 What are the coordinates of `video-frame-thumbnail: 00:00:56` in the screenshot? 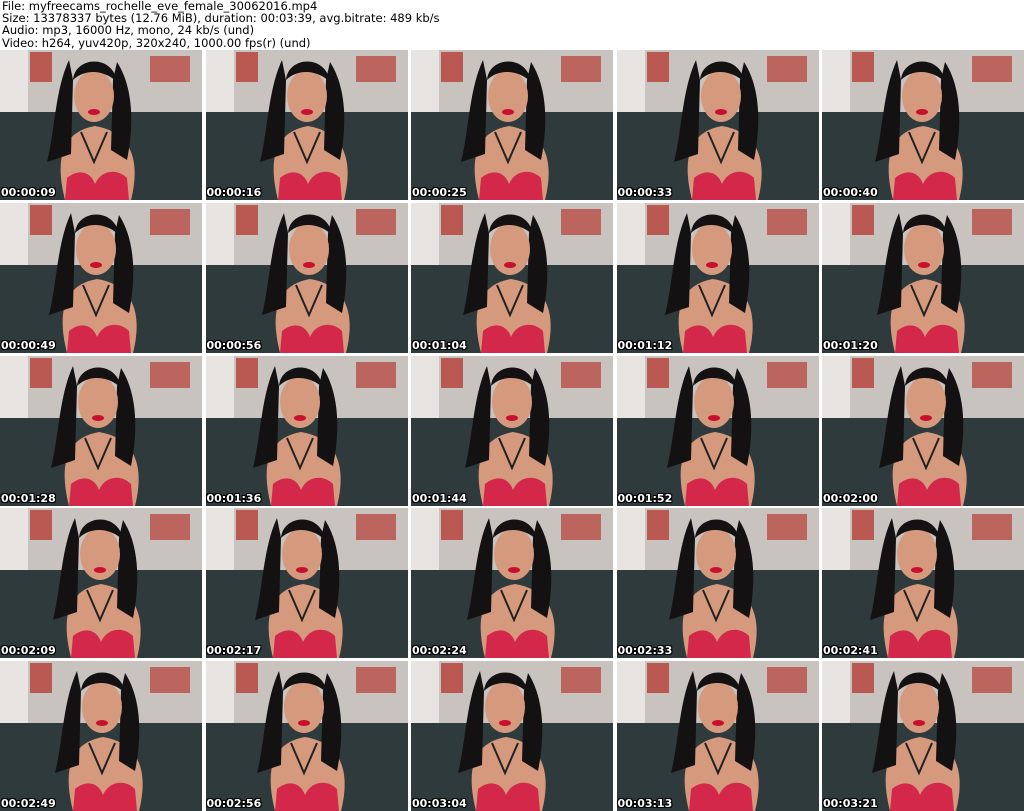 It's located at (306, 277).